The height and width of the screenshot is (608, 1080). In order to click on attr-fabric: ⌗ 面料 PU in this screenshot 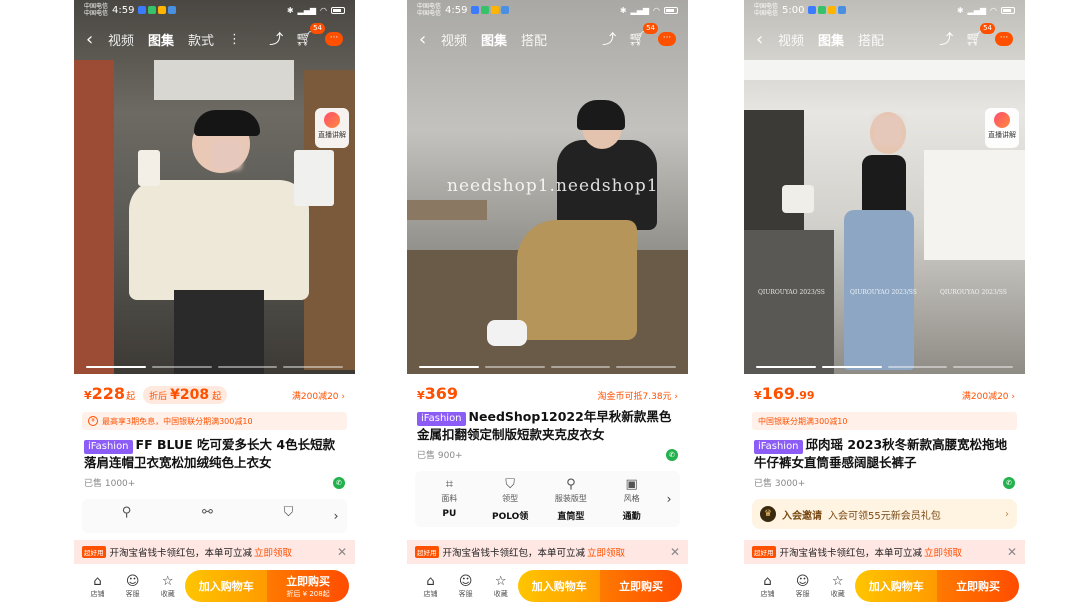, I will do `click(449, 499)`.